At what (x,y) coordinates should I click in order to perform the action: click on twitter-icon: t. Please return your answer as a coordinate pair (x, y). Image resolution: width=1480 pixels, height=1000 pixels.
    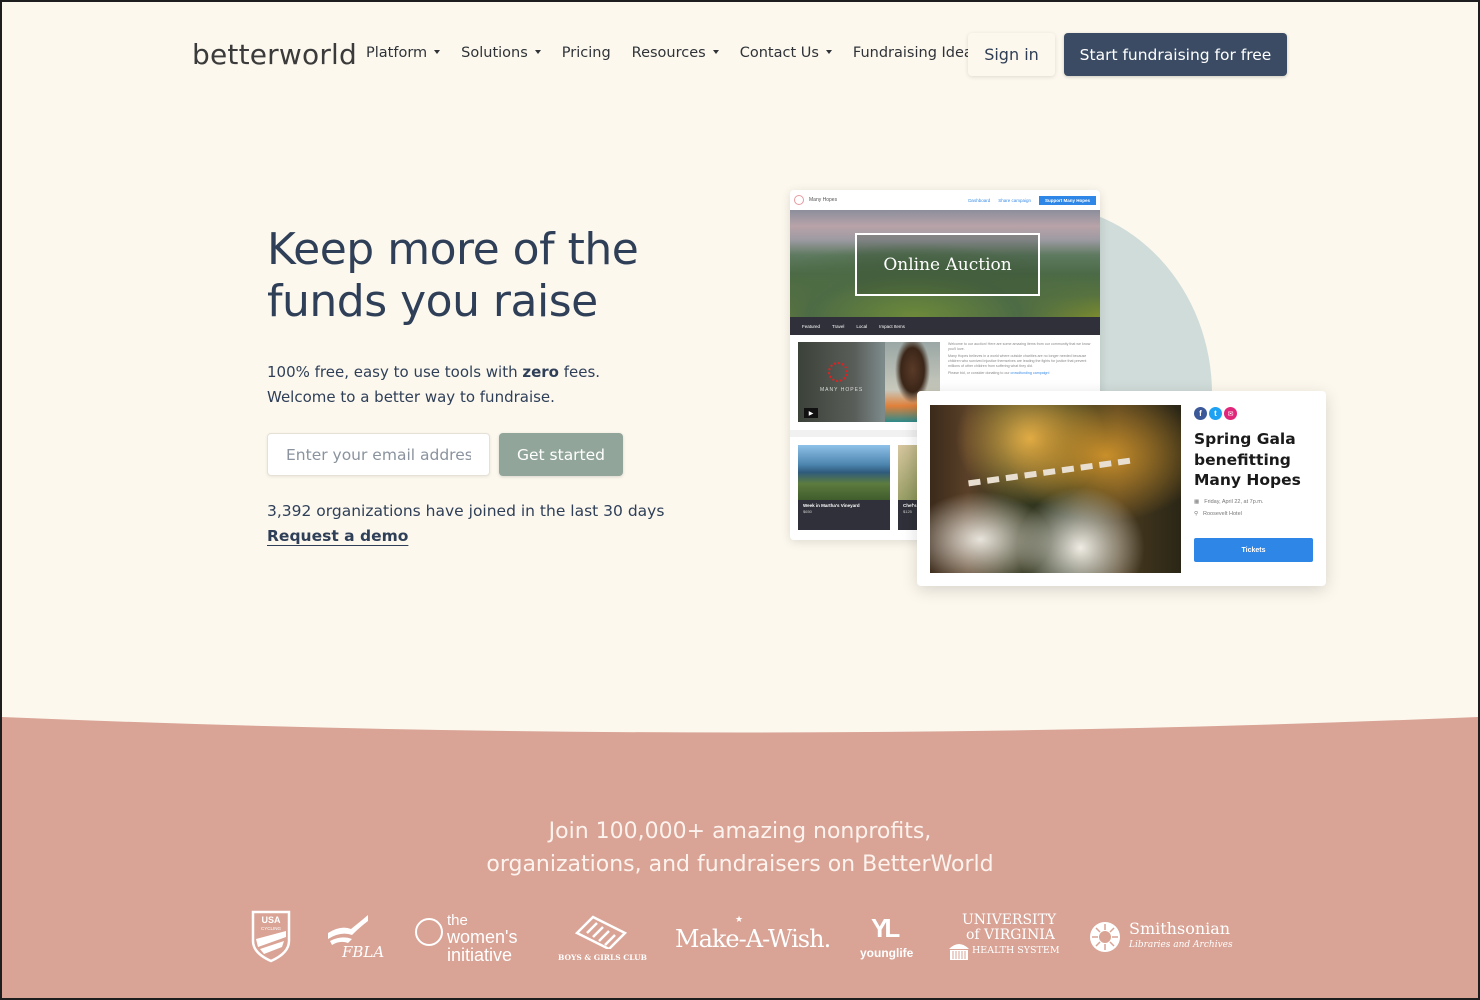
    Looking at the image, I should click on (1215, 413).